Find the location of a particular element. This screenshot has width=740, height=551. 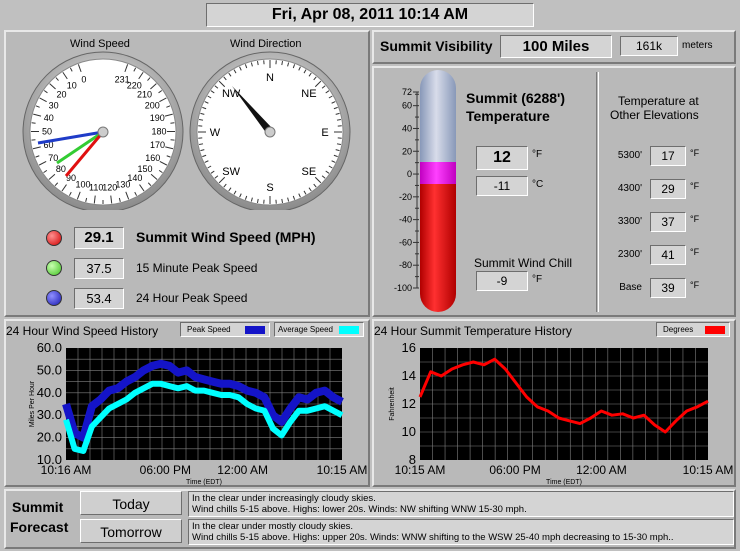

visibility-meters-unit: meters is located at coordinates (697, 45).